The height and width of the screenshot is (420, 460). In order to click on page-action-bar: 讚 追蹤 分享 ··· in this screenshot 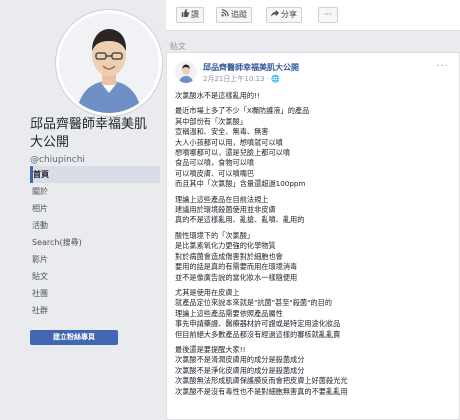, I will do `click(313, 15)`.